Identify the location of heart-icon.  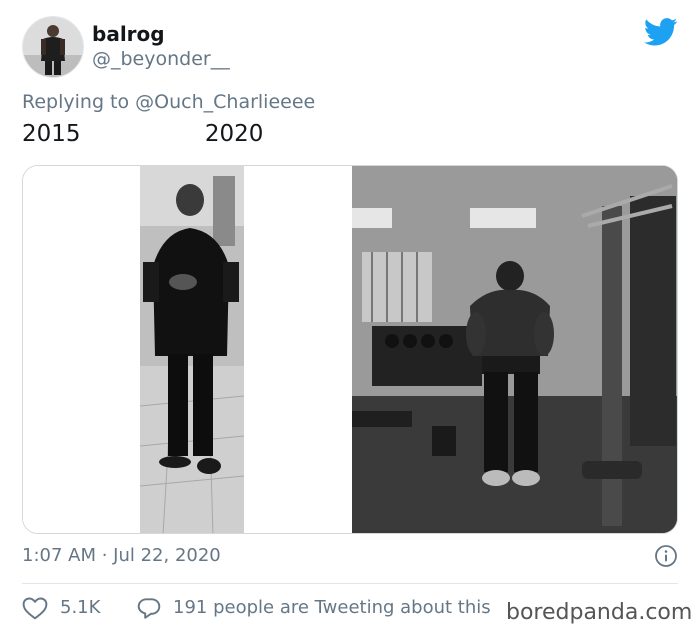
(35, 608).